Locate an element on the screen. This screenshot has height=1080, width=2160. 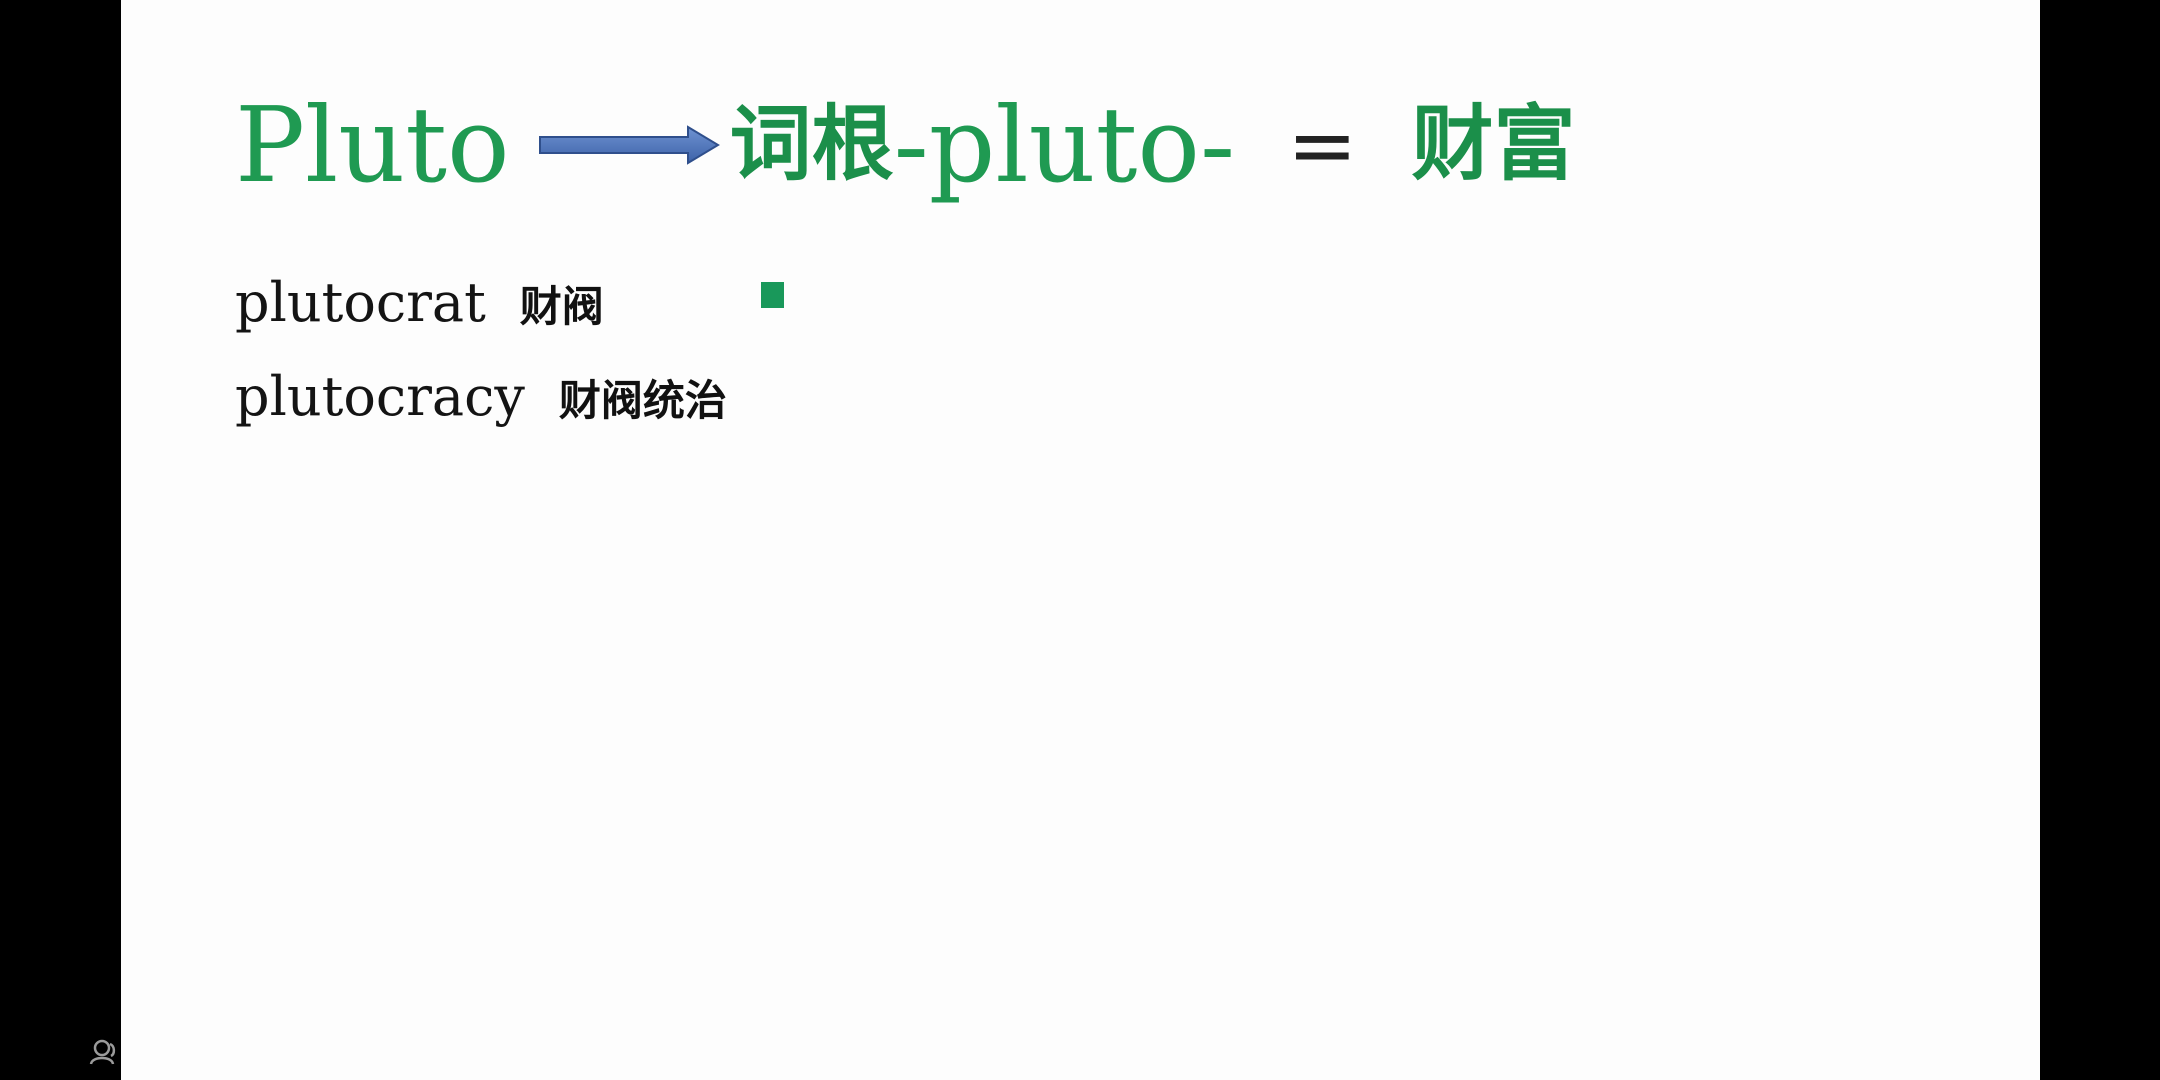
title-row: Pluto 词根 -pluto- = 财富 is located at coordinates (905, 145).